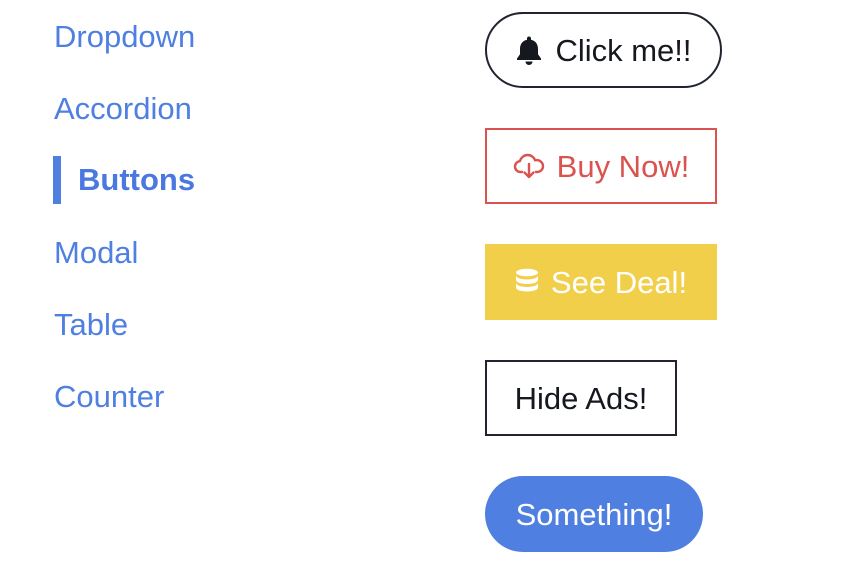 The image size is (862, 586). I want to click on something-label: Something!, so click(594, 514).